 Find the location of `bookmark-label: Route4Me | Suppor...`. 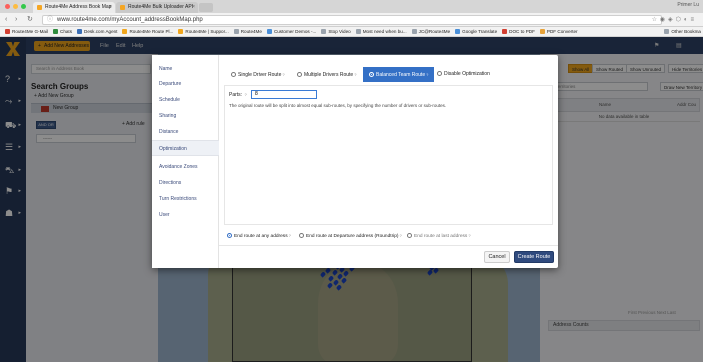

bookmark-label: Route4Me | Suppor... is located at coordinates (207, 31).